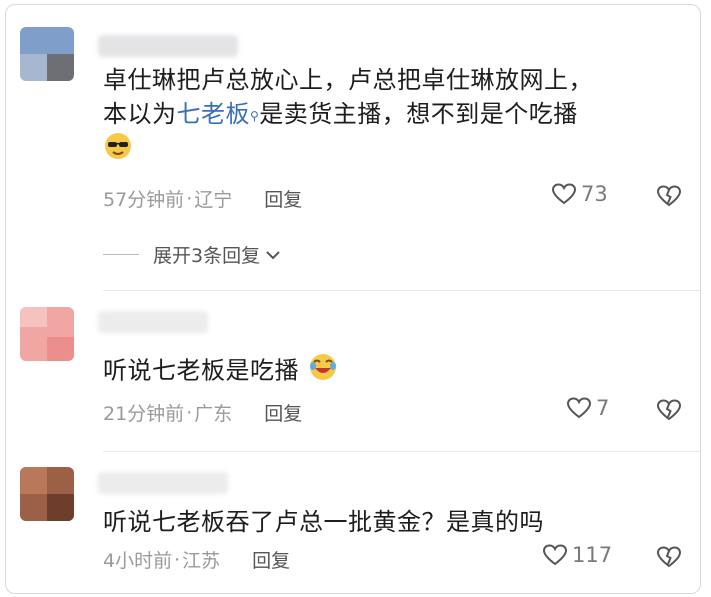  Describe the element at coordinates (273, 254) in the screenshot. I see `chevron-down-icon` at that location.